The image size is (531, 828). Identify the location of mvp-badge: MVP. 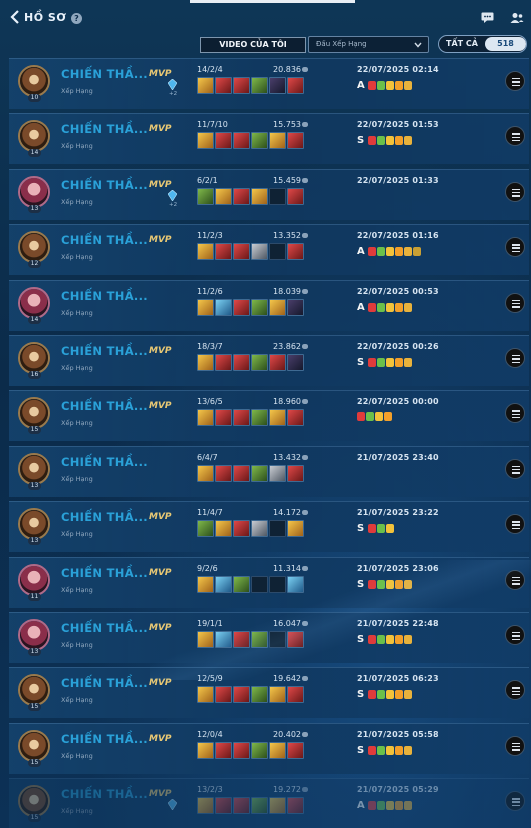
(160, 517).